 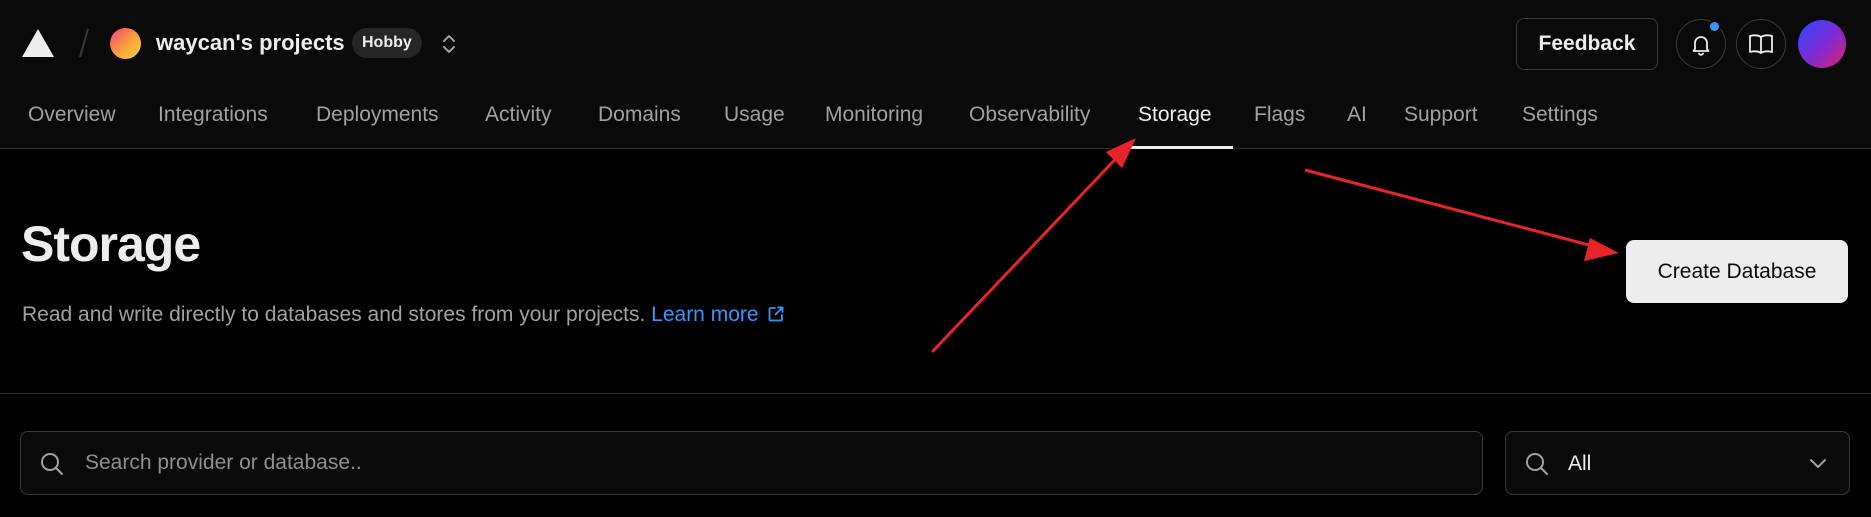 What do you see at coordinates (1279, 115) in the screenshot?
I see `tab-flags: Flags` at bounding box center [1279, 115].